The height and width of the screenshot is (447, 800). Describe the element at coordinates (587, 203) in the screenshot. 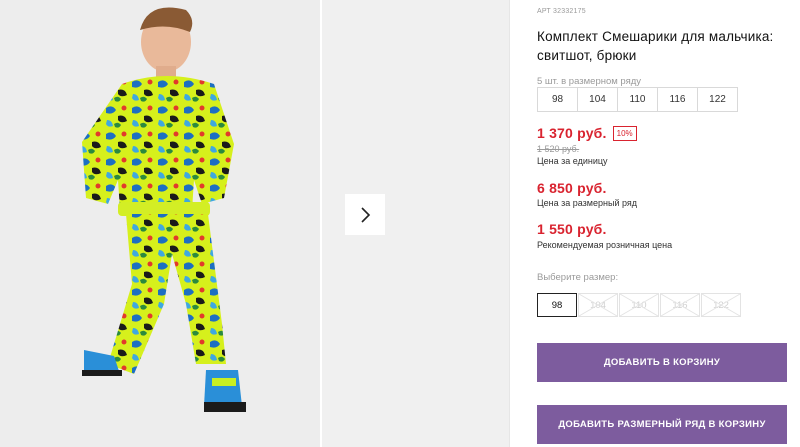

I see `pack-price-caption: Цена за размерный ряд` at that location.